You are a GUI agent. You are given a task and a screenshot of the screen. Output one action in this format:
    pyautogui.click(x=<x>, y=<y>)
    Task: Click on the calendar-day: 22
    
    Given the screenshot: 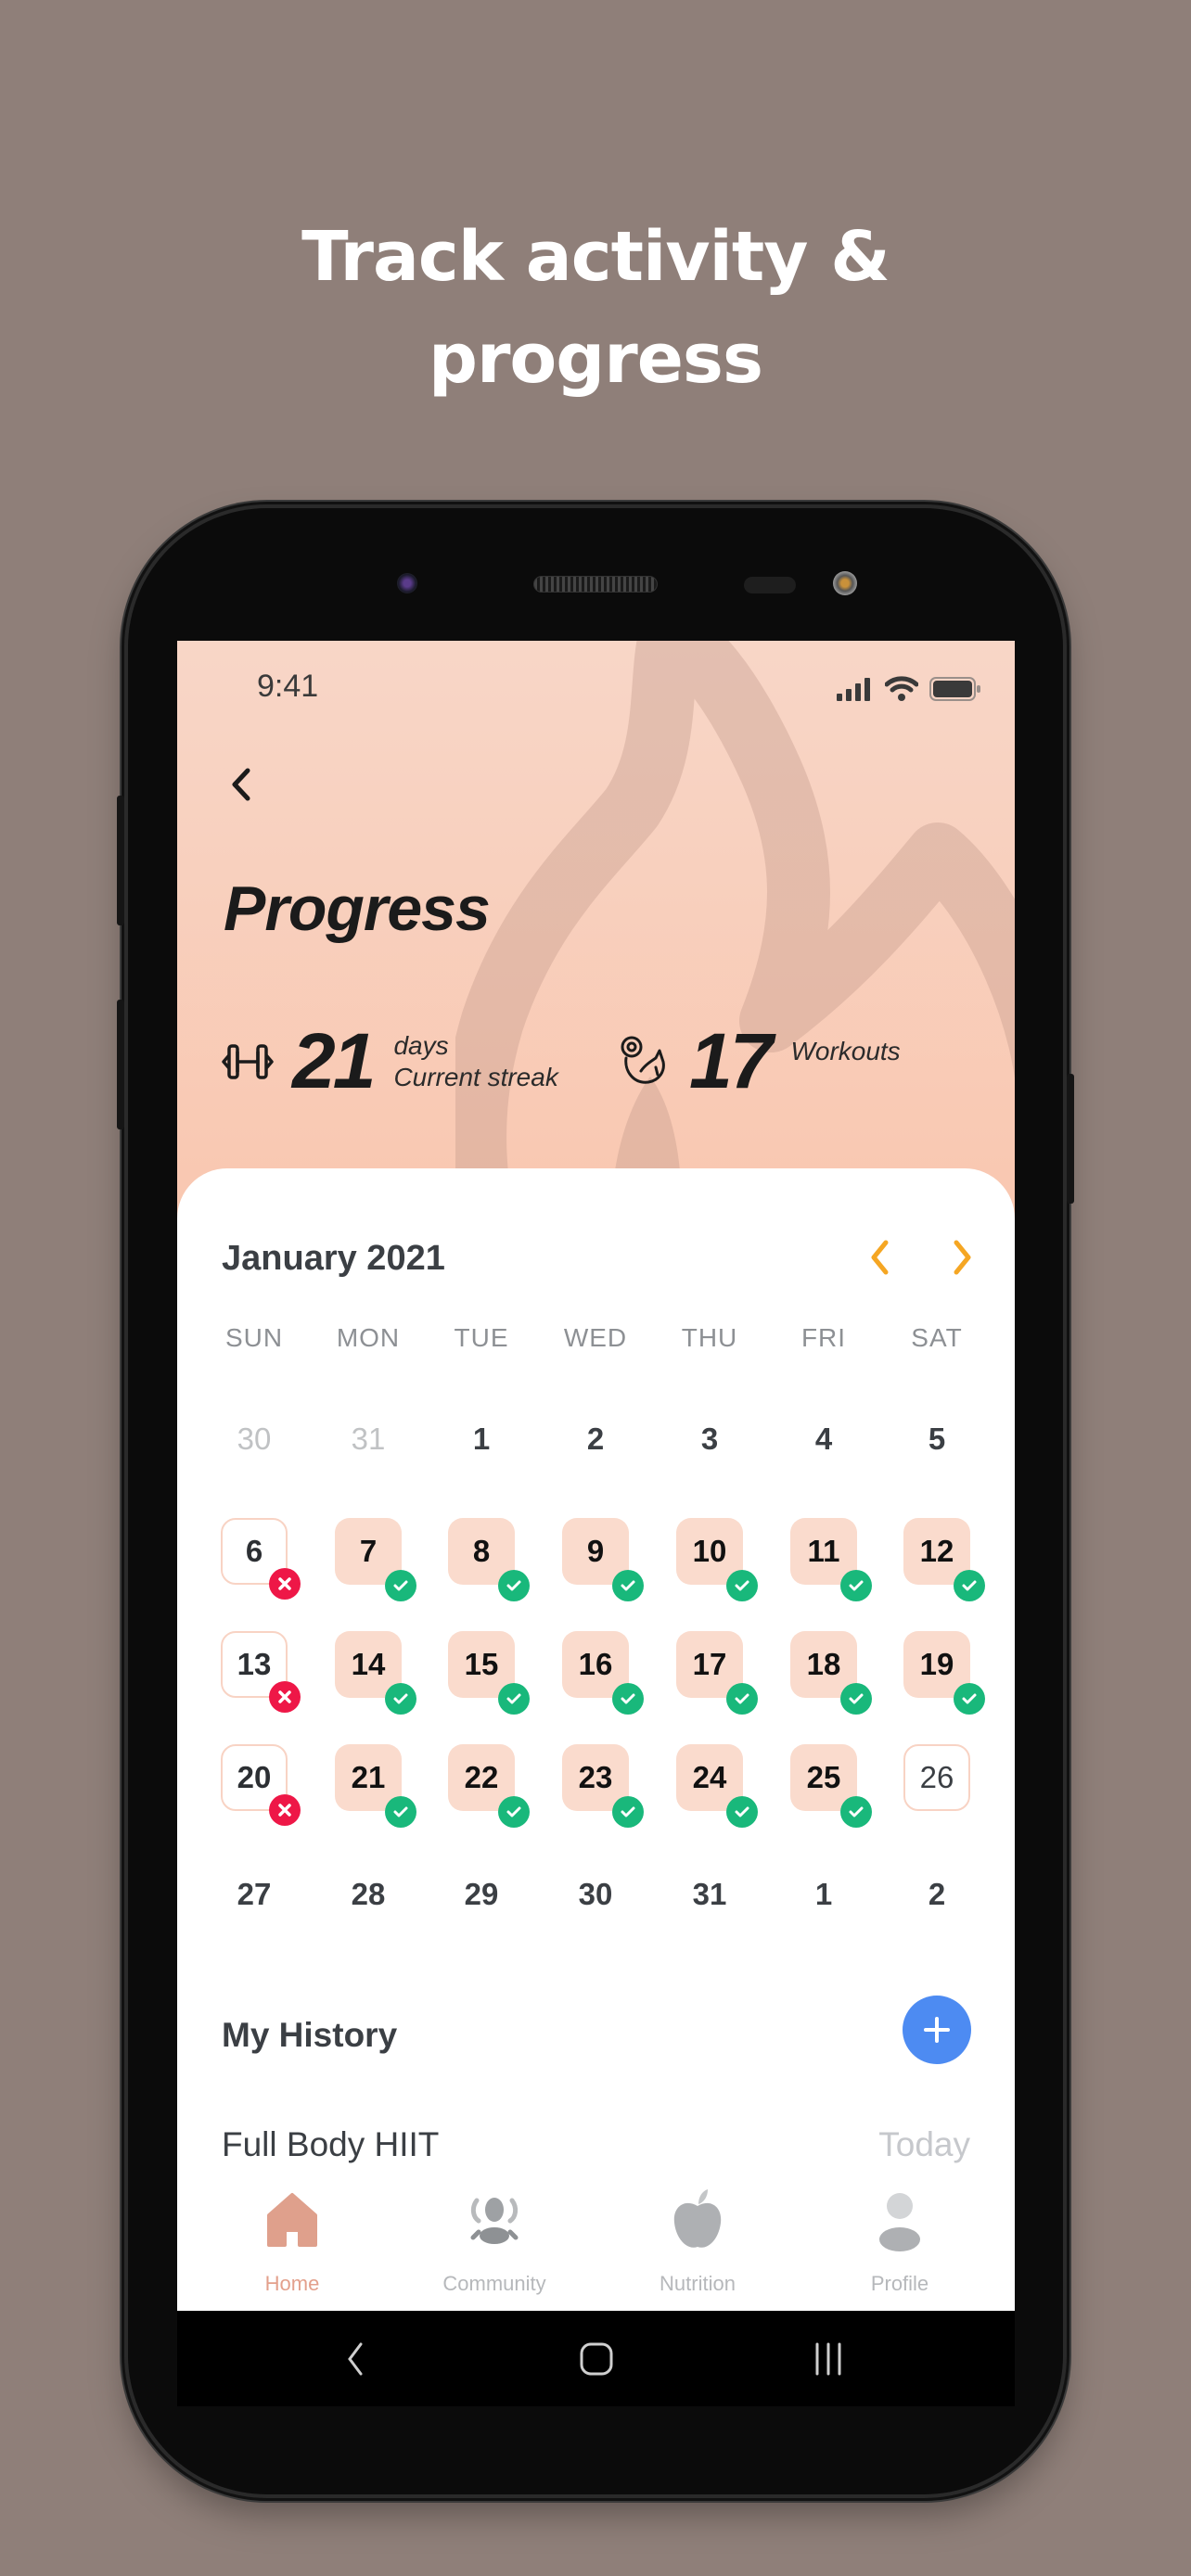 What is the action you would take?
    pyautogui.click(x=489, y=1786)
    